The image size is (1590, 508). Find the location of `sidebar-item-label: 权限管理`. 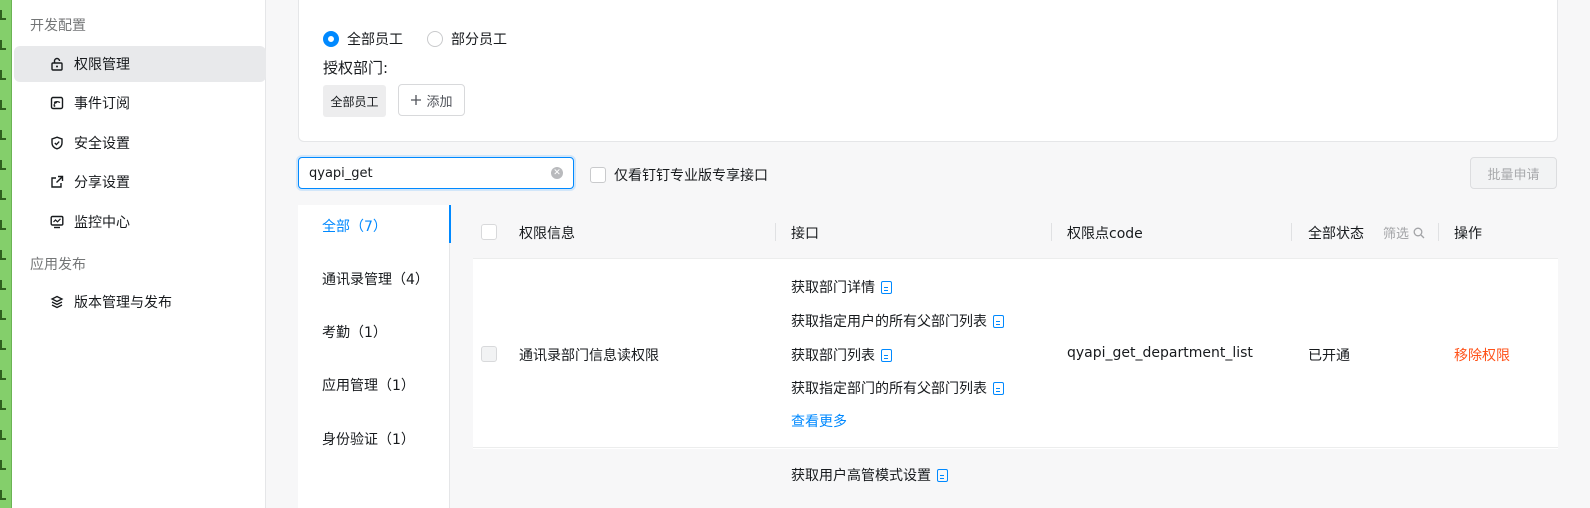

sidebar-item-label: 权限管理 is located at coordinates (102, 65).